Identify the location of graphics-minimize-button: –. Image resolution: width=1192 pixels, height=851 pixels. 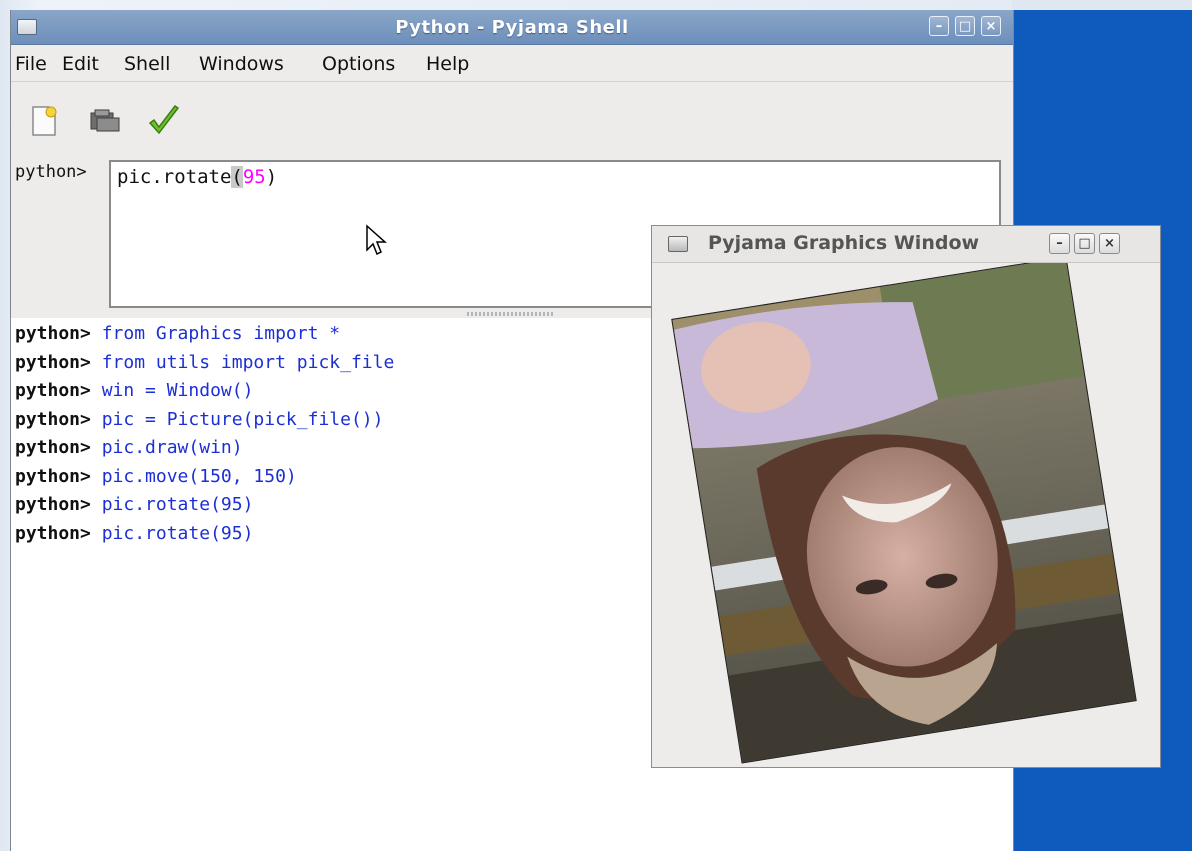
(1059, 243).